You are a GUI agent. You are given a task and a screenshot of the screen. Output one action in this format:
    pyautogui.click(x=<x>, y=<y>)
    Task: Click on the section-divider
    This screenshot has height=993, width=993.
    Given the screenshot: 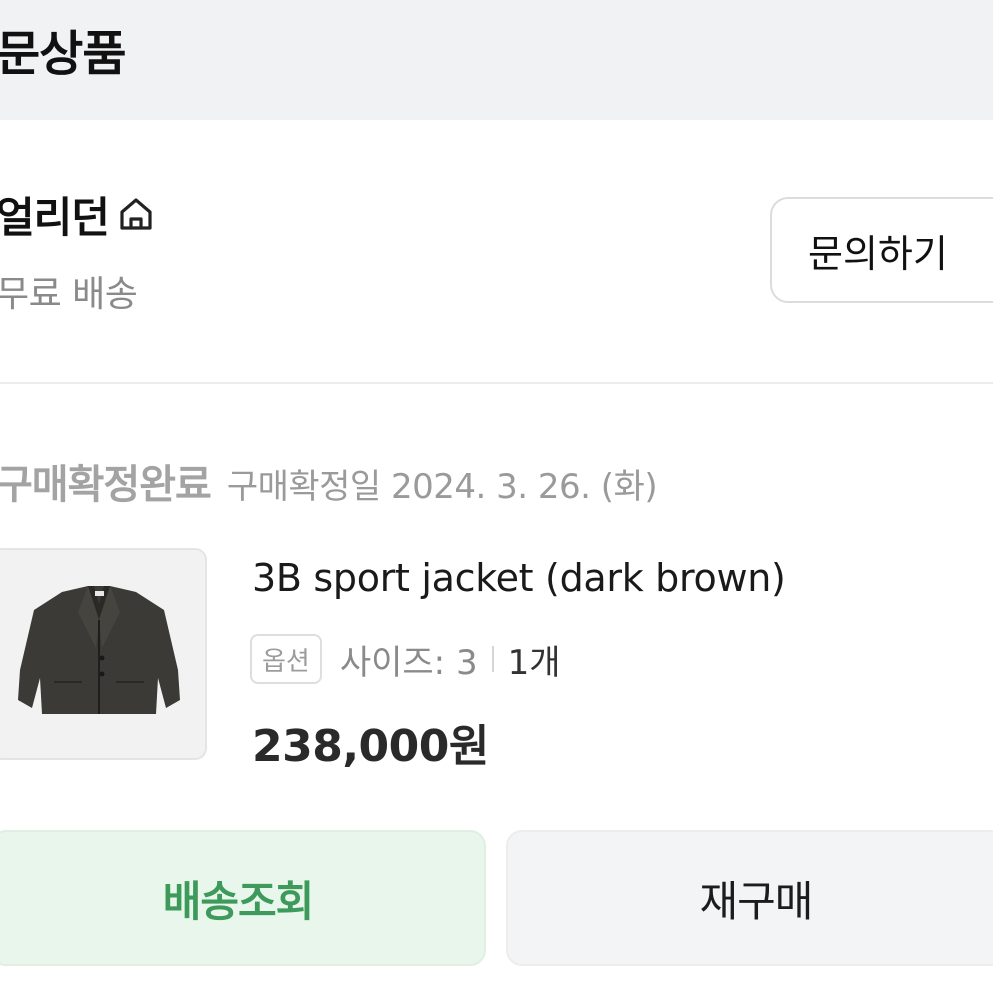 What is the action you would take?
    pyautogui.click(x=496, y=383)
    